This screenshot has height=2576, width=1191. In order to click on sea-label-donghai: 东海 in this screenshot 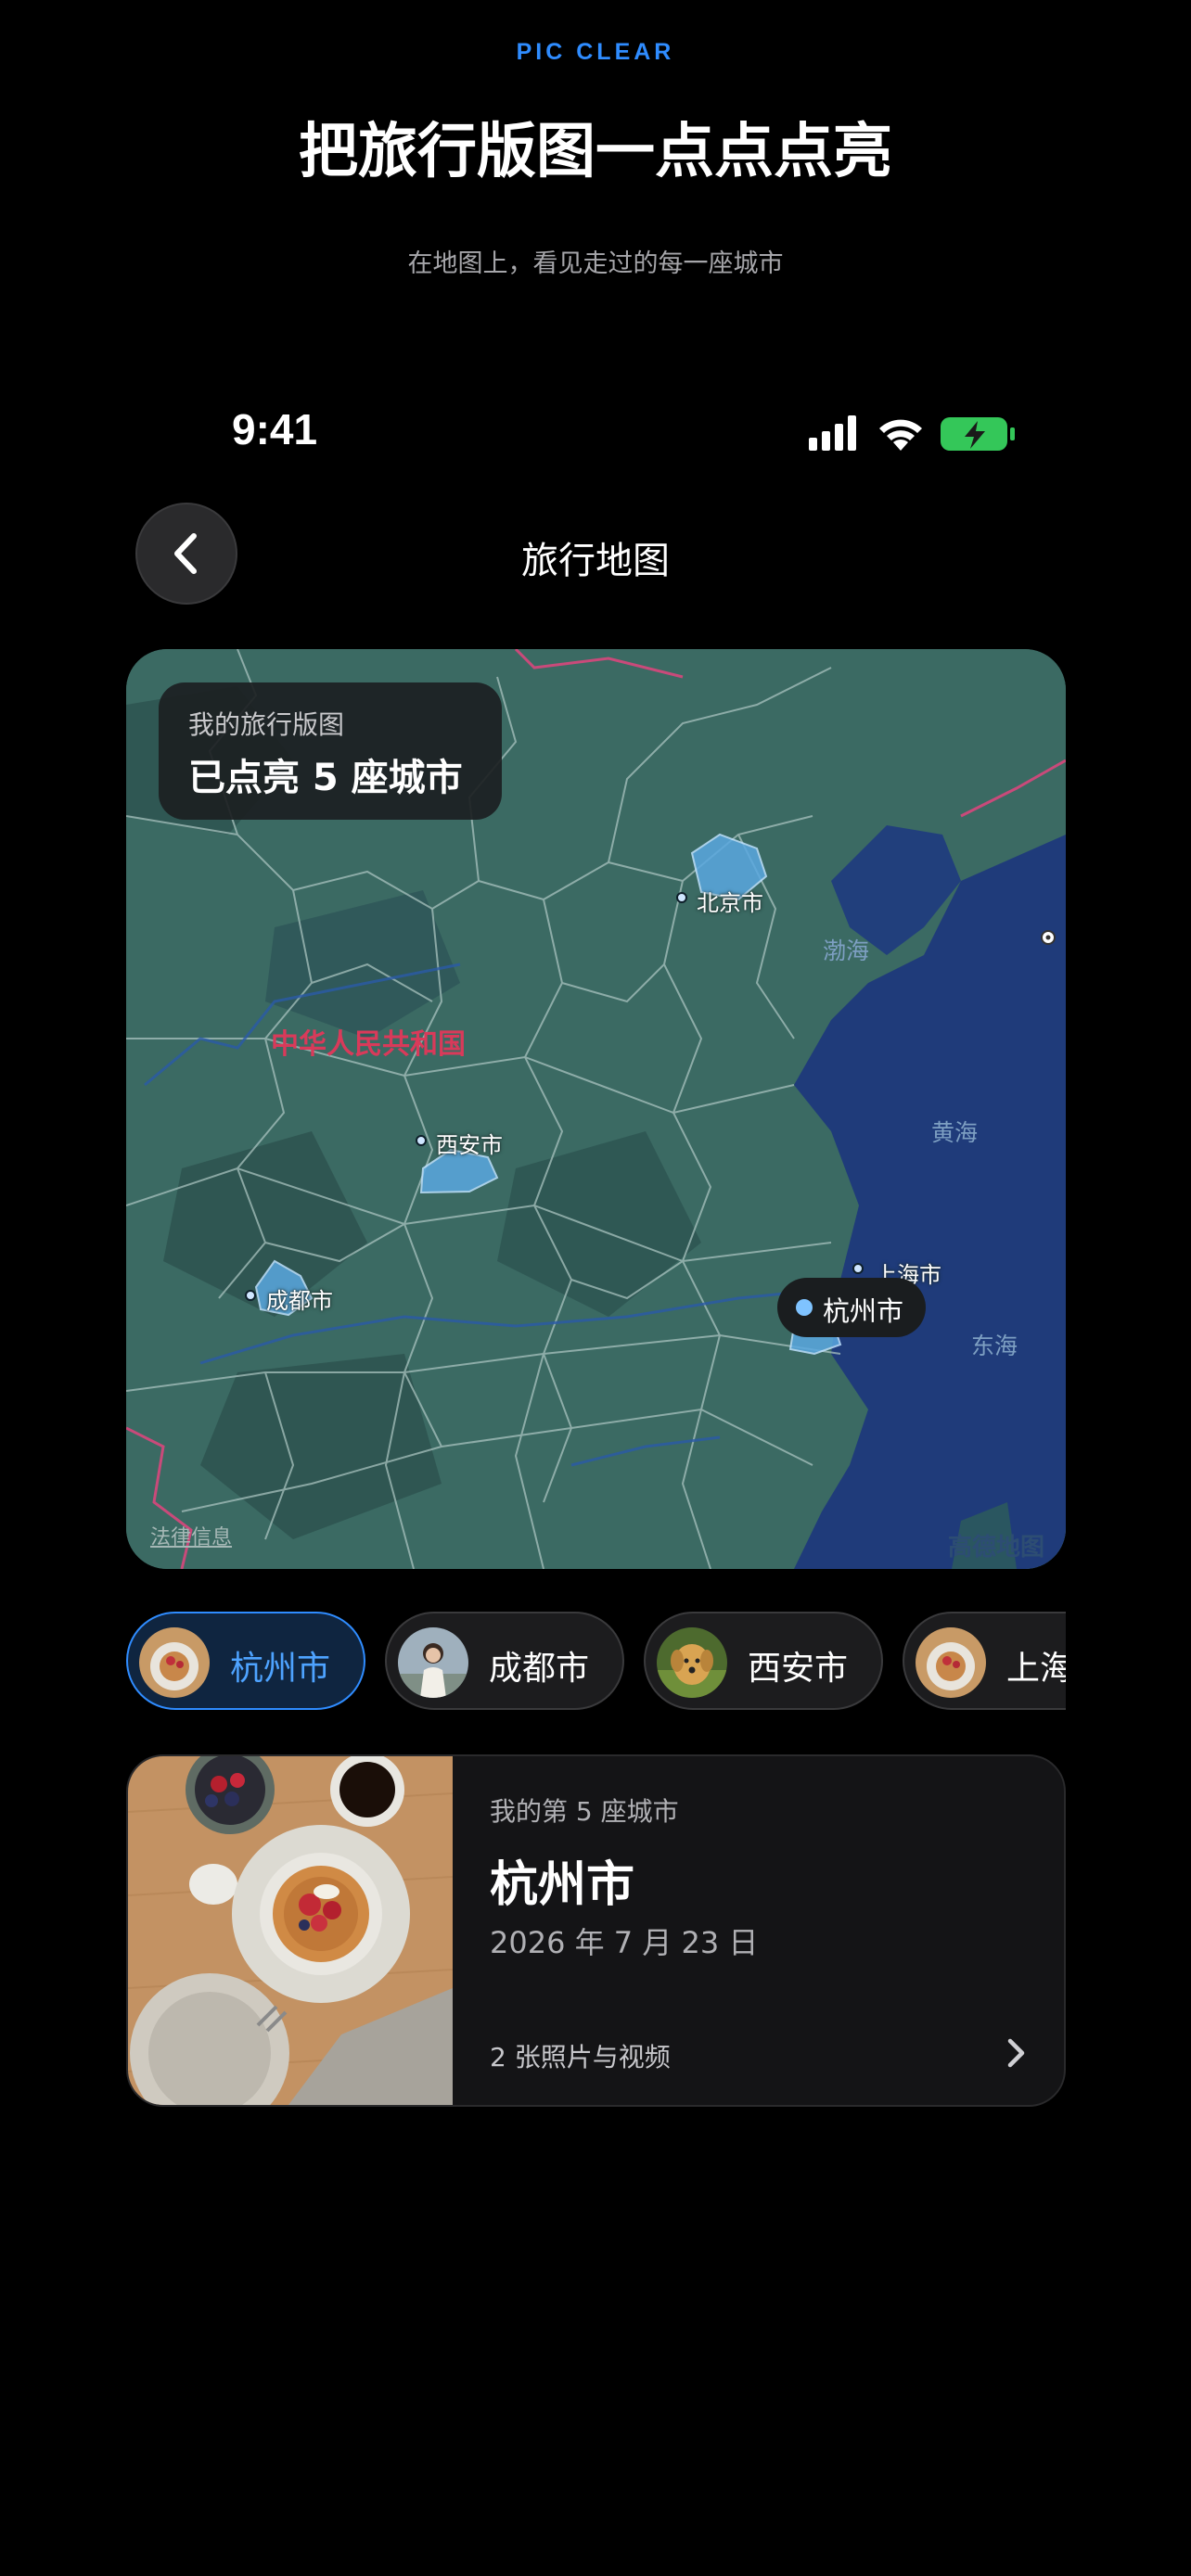, I will do `click(995, 1346)`.